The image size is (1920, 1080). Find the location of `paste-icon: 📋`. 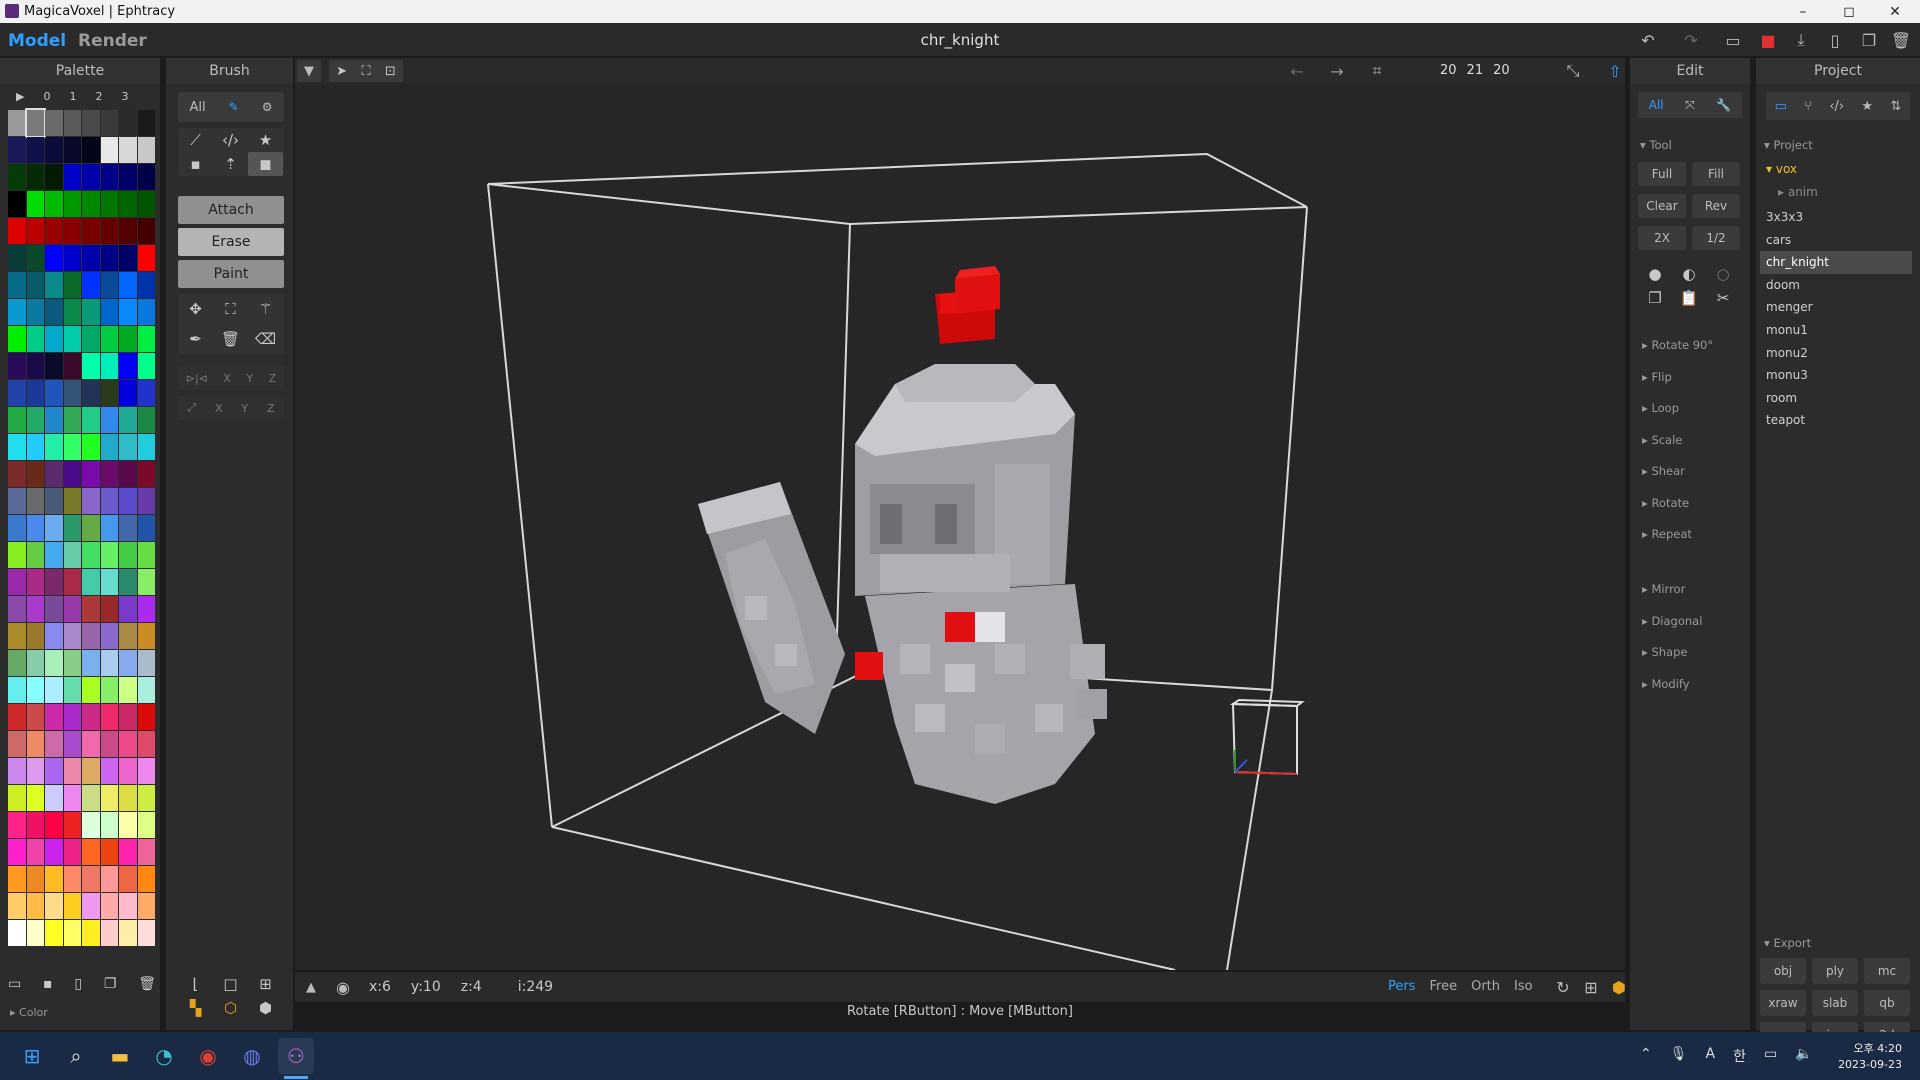

paste-icon: 📋 is located at coordinates (1689, 298).